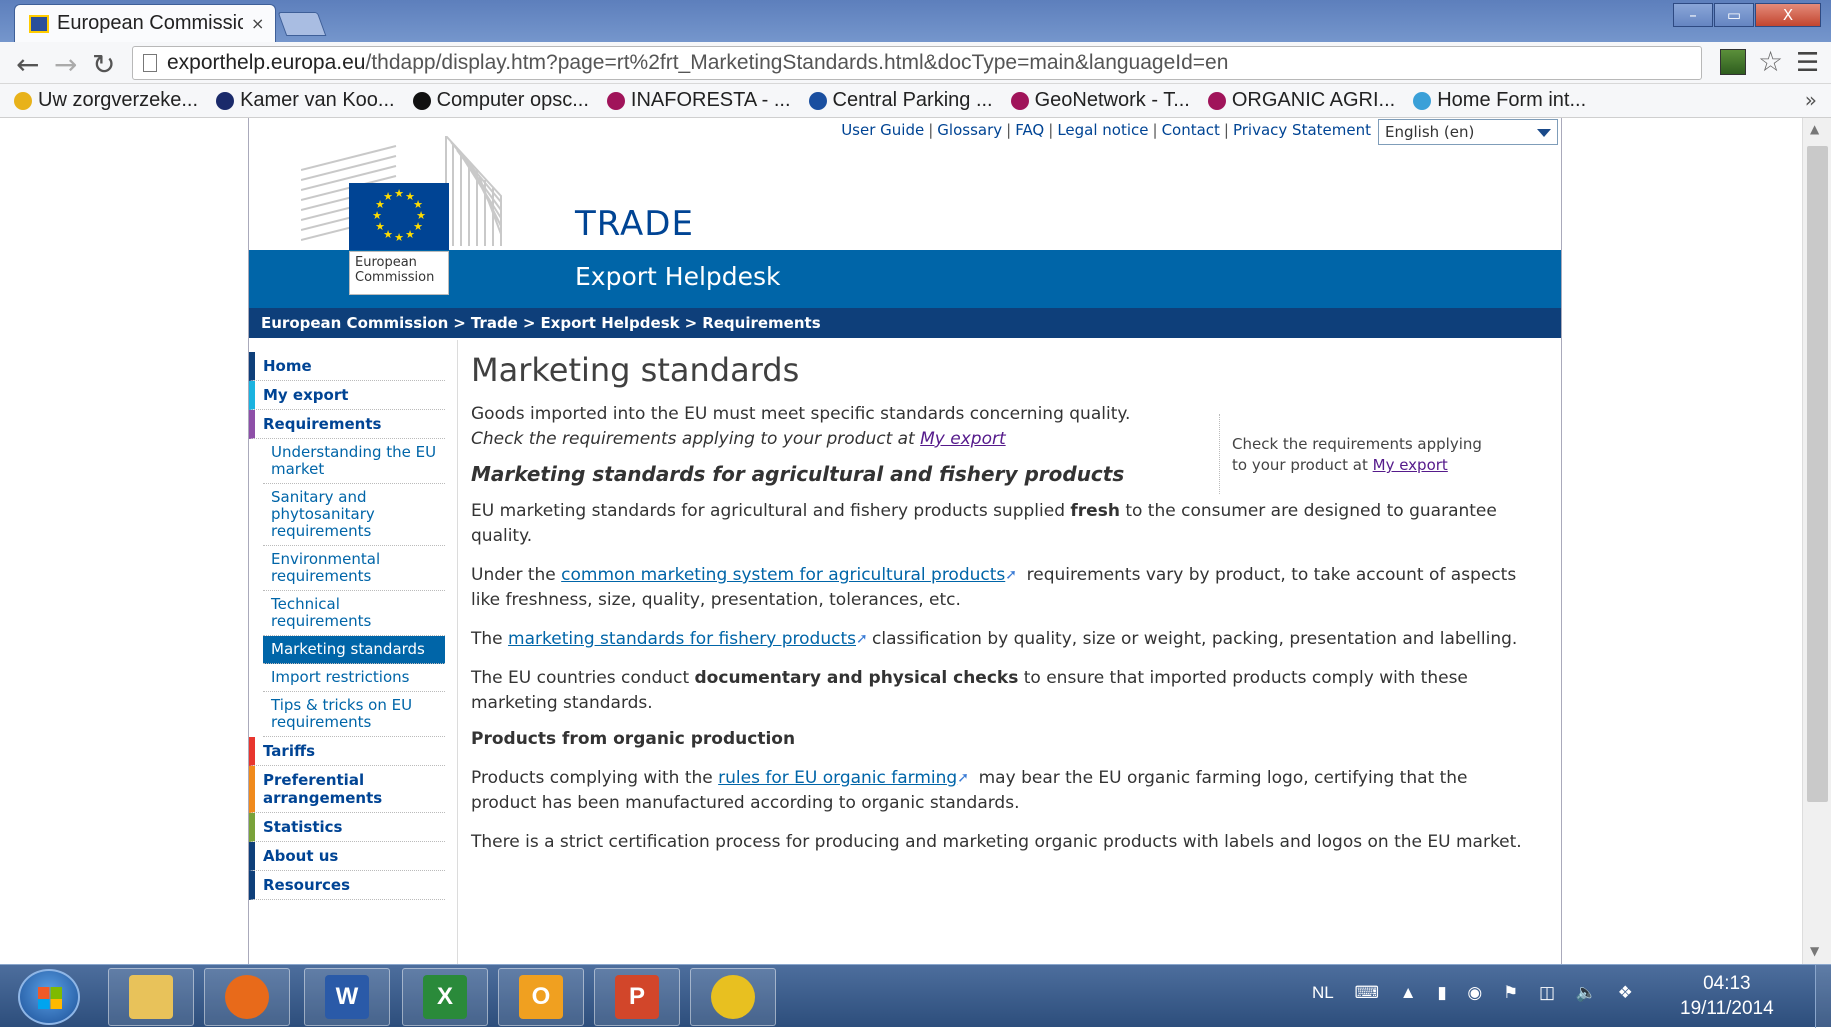 This screenshot has height=1028, width=1831. I want to click on top-link: Glossary, so click(969, 130).